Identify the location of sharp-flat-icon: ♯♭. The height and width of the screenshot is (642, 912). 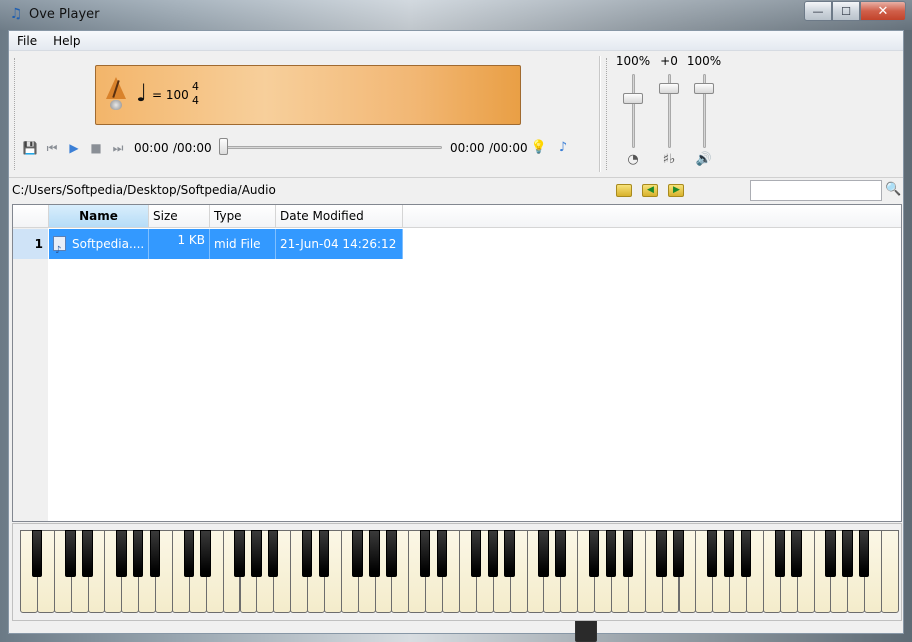
(669, 159).